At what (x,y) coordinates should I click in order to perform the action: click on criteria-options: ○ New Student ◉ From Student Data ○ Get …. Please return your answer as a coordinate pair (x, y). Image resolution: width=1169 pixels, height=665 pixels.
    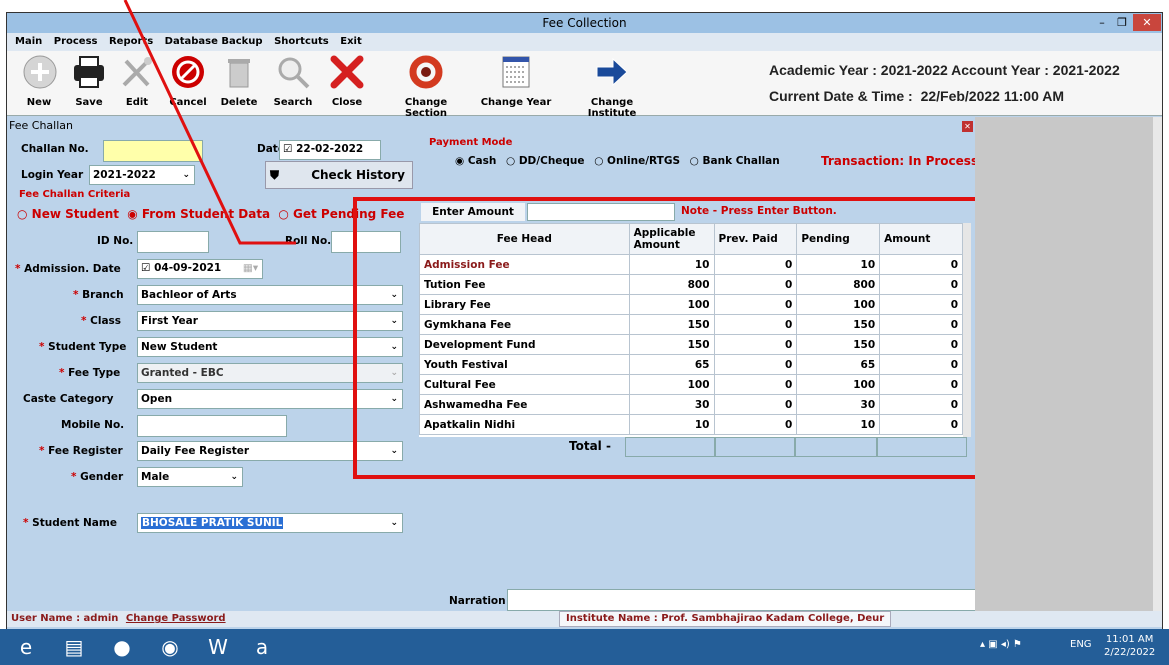
    Looking at the image, I should click on (210, 214).